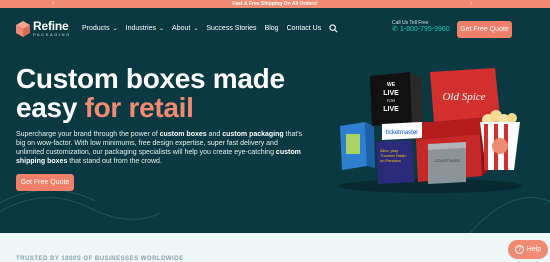 This screenshot has height=262, width=550. I want to click on help-label: Help, so click(534, 249).